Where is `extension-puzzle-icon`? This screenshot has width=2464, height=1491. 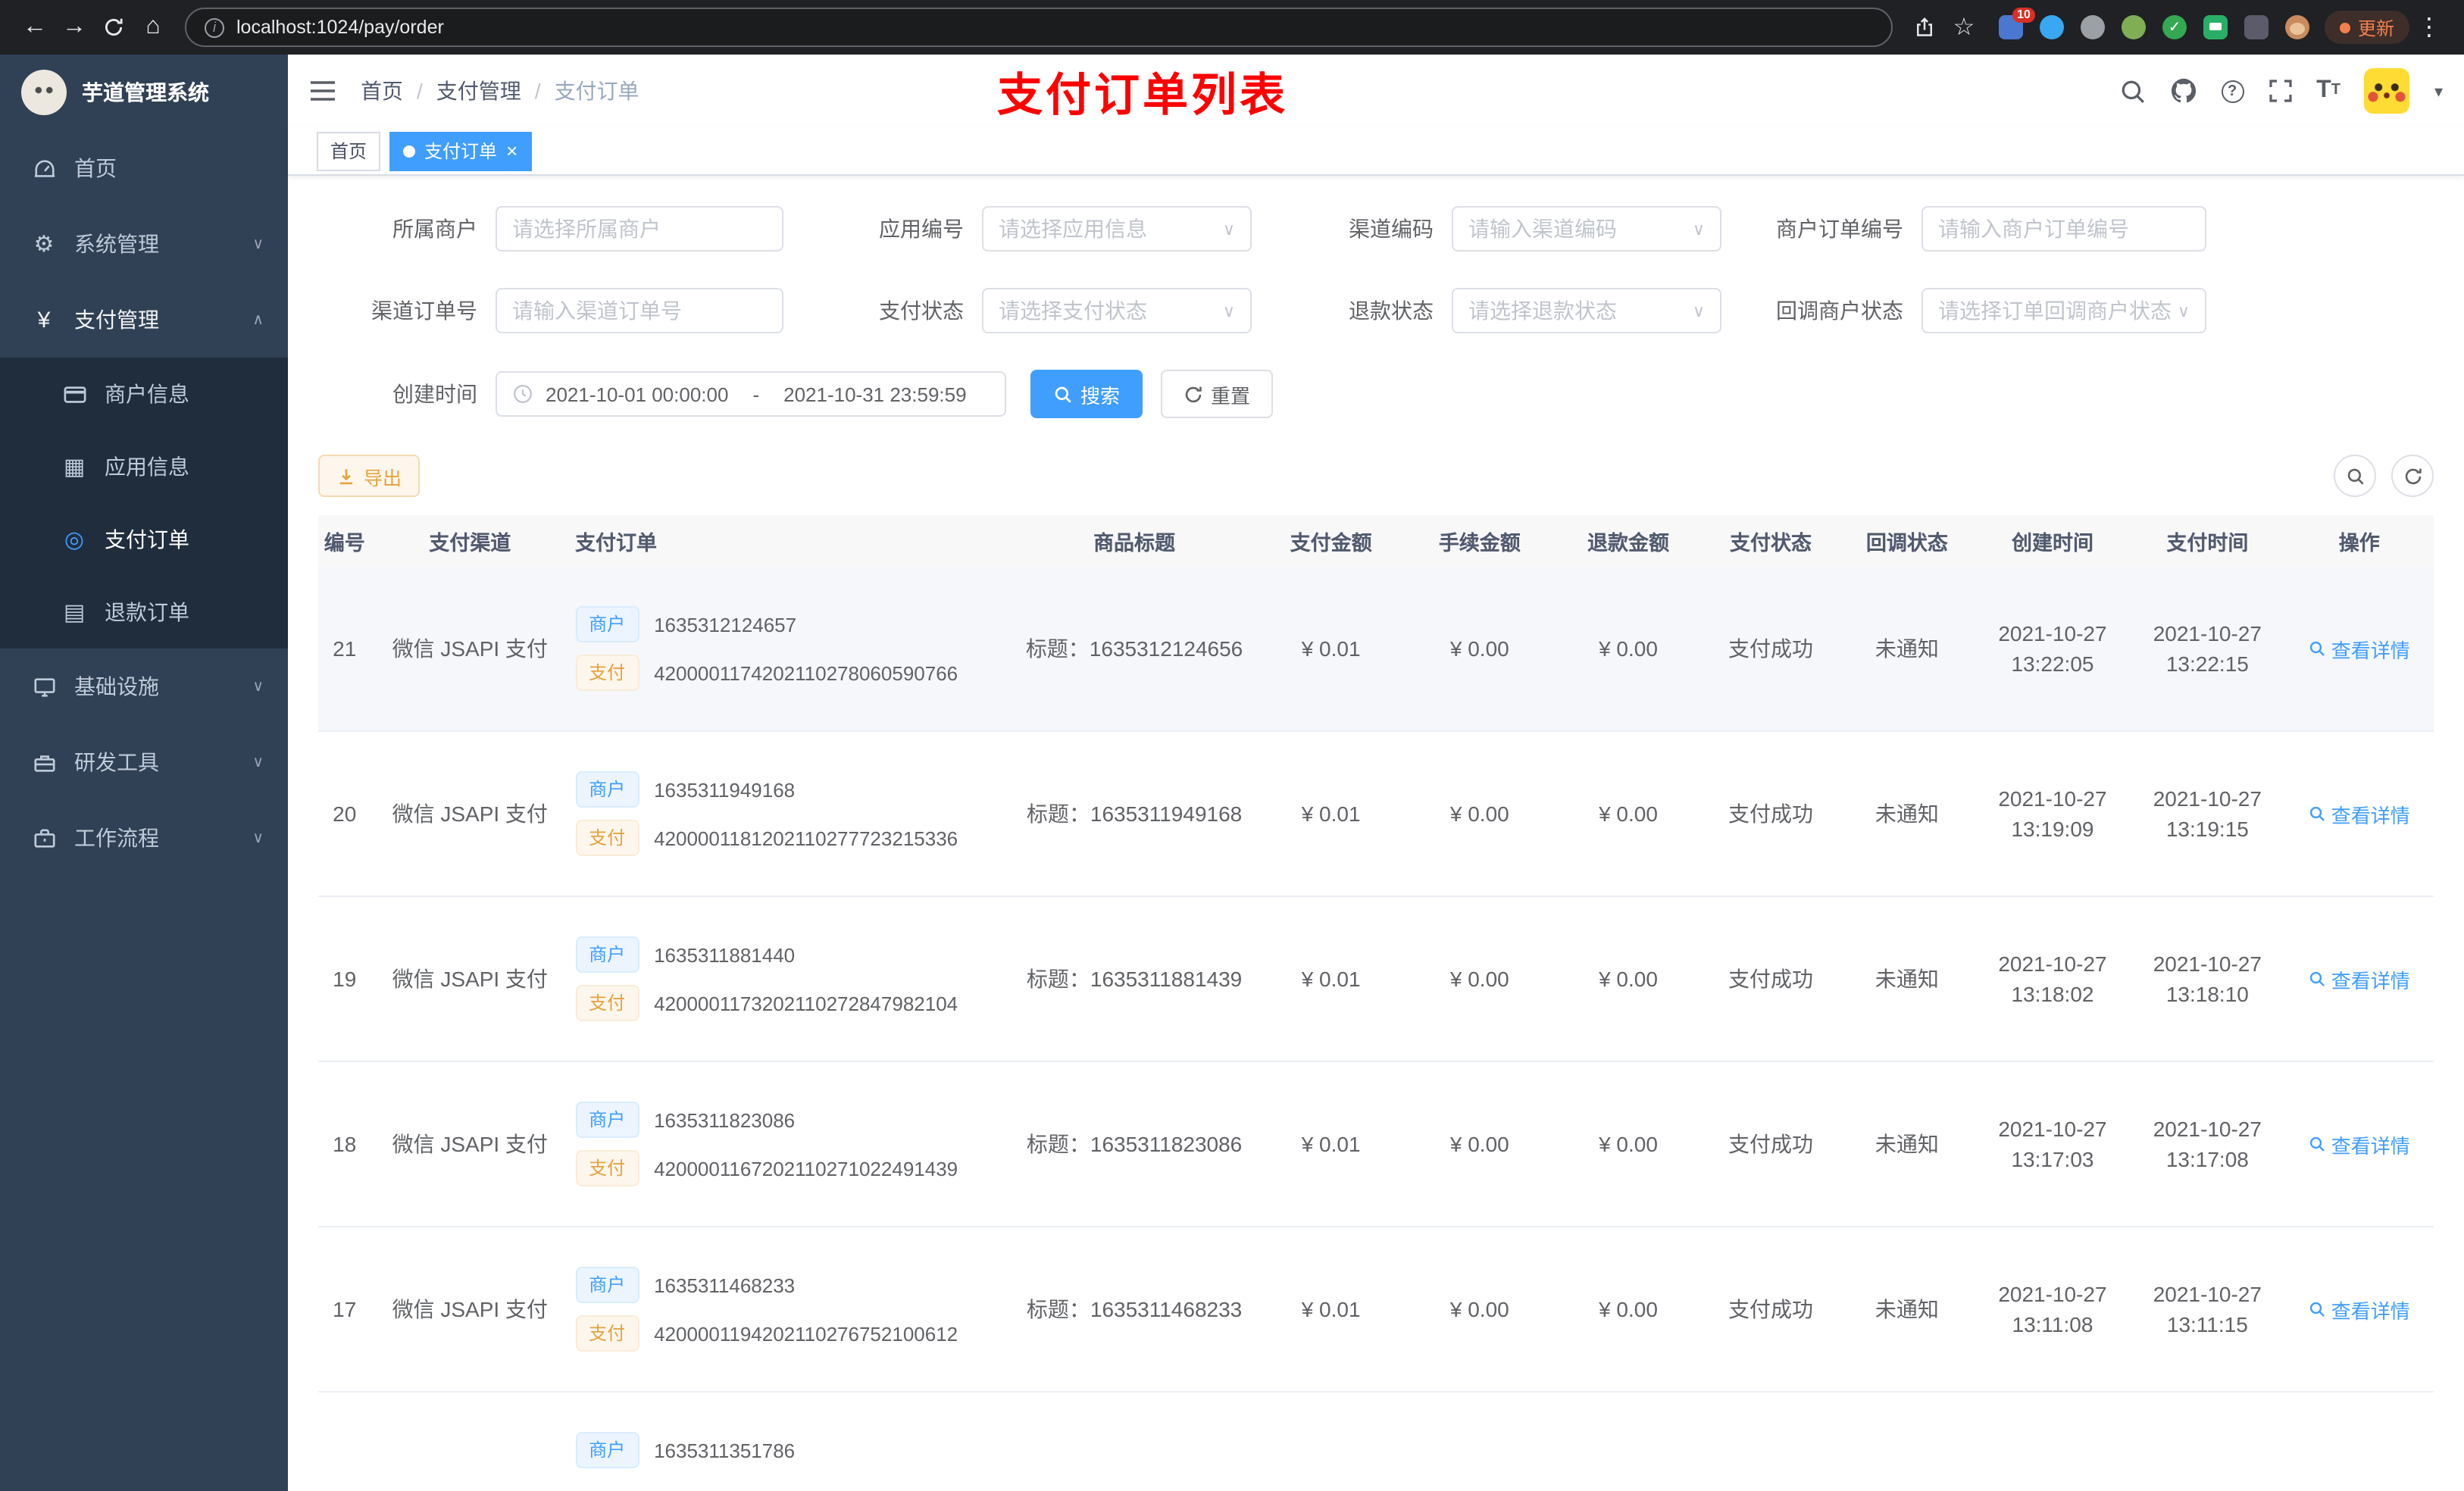
extension-puzzle-icon is located at coordinates (2256, 27).